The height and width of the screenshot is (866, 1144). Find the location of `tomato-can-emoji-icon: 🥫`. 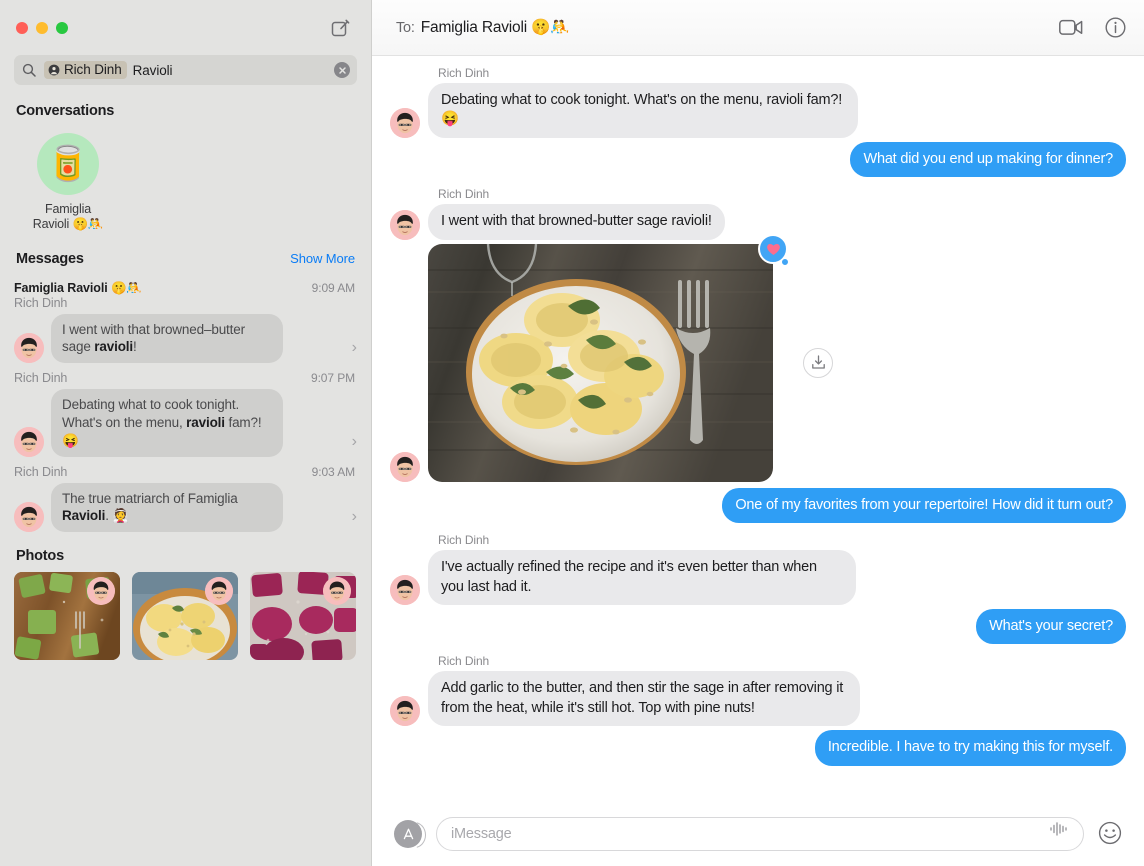

tomato-can-emoji-icon: 🥫 is located at coordinates (68, 164).